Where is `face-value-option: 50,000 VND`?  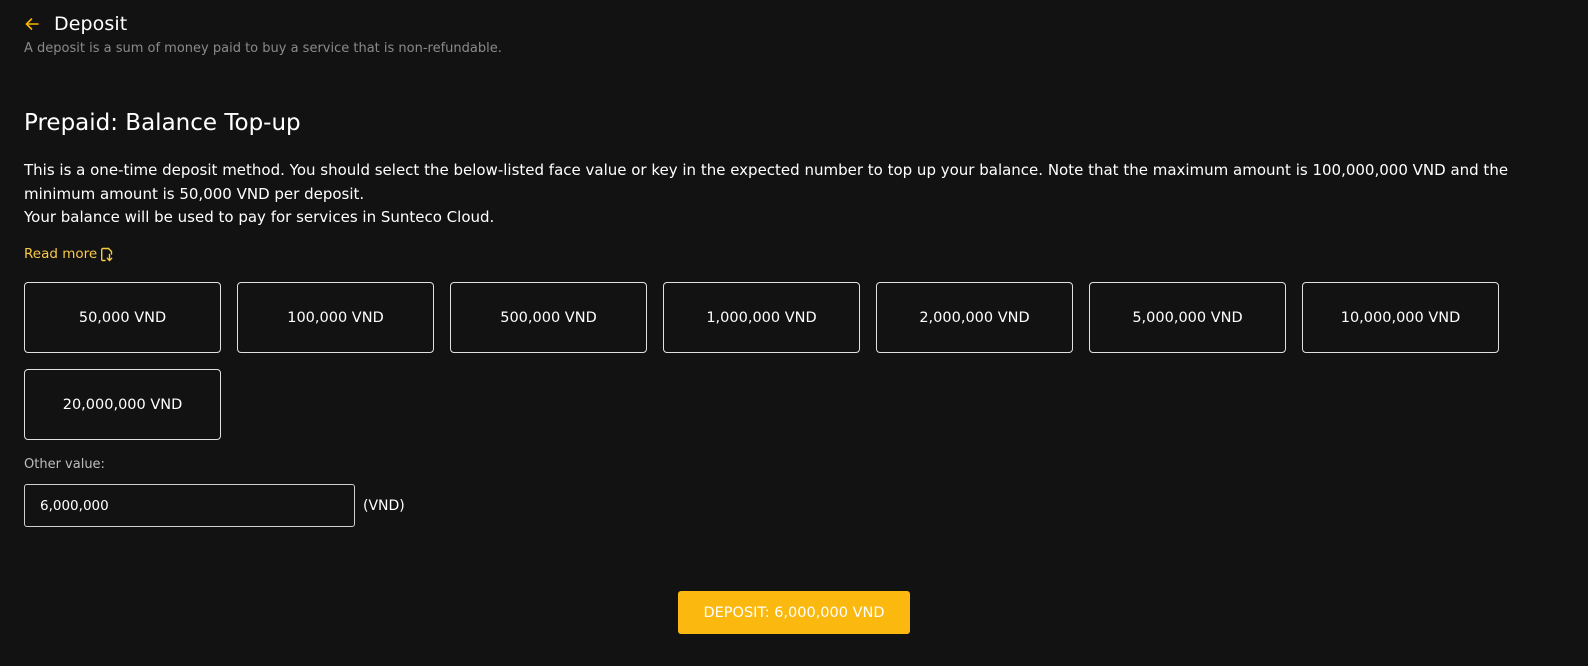
face-value-option: 50,000 VND is located at coordinates (122, 317).